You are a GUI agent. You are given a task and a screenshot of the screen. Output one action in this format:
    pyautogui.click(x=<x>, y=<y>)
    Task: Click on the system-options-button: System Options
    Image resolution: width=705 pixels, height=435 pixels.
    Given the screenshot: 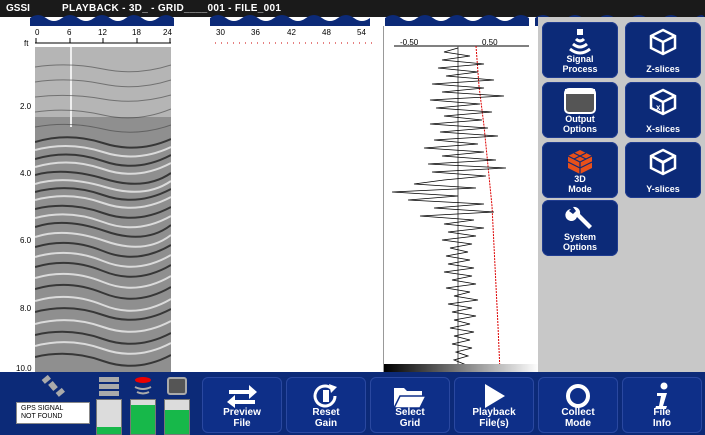 What is the action you would take?
    pyautogui.click(x=580, y=228)
    